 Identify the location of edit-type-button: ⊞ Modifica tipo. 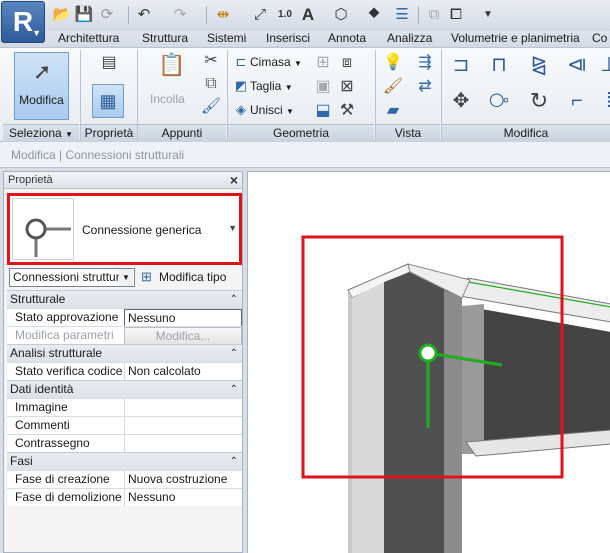
(183, 277).